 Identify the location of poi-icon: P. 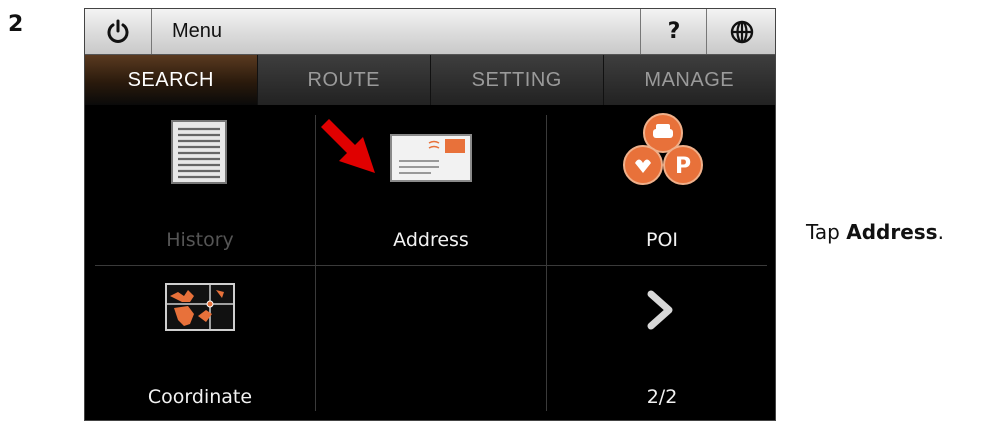
(663, 149).